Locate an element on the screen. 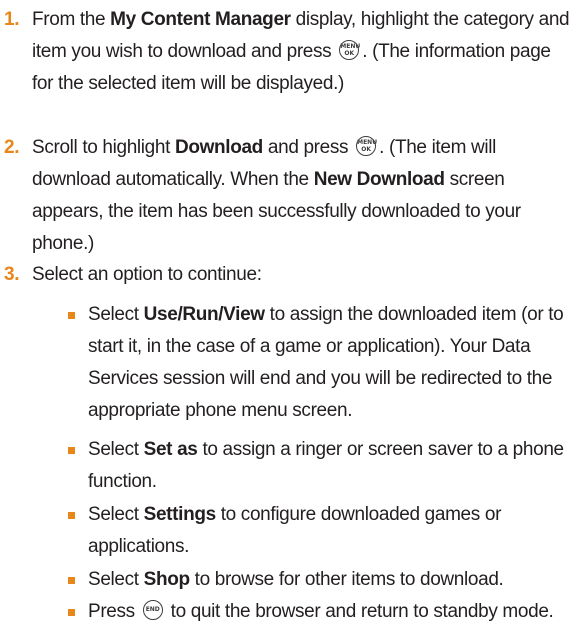 The height and width of the screenshot is (643, 579). text-run: and press is located at coordinates (308, 147).